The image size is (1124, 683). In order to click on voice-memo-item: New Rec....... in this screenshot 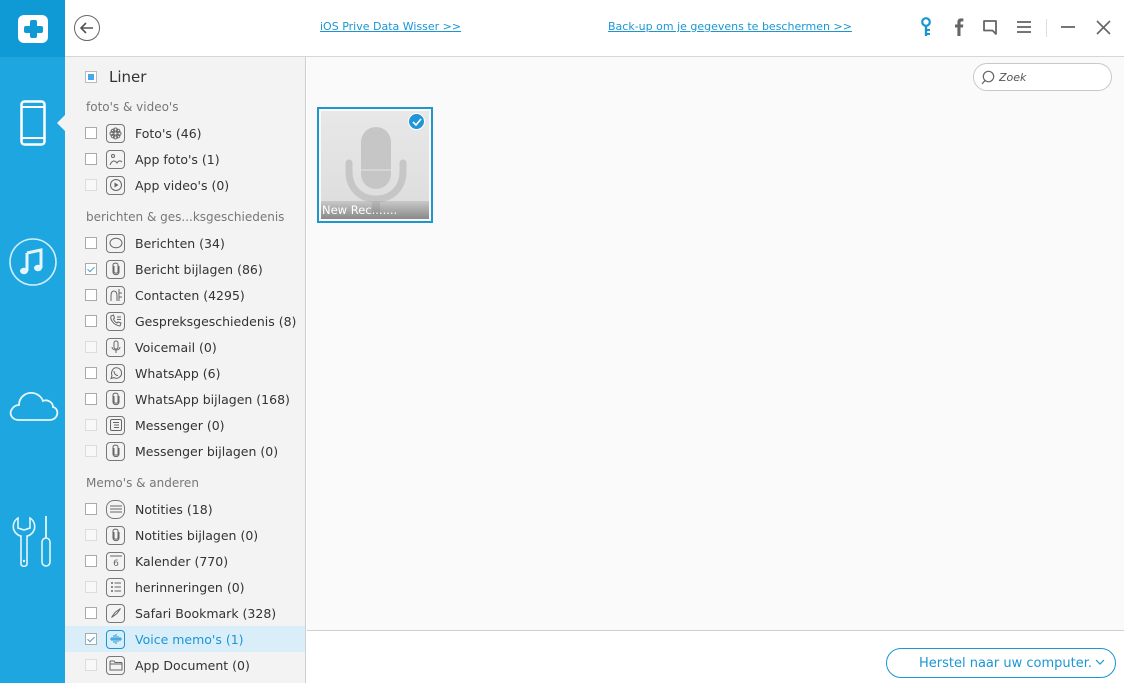, I will do `click(375, 165)`.